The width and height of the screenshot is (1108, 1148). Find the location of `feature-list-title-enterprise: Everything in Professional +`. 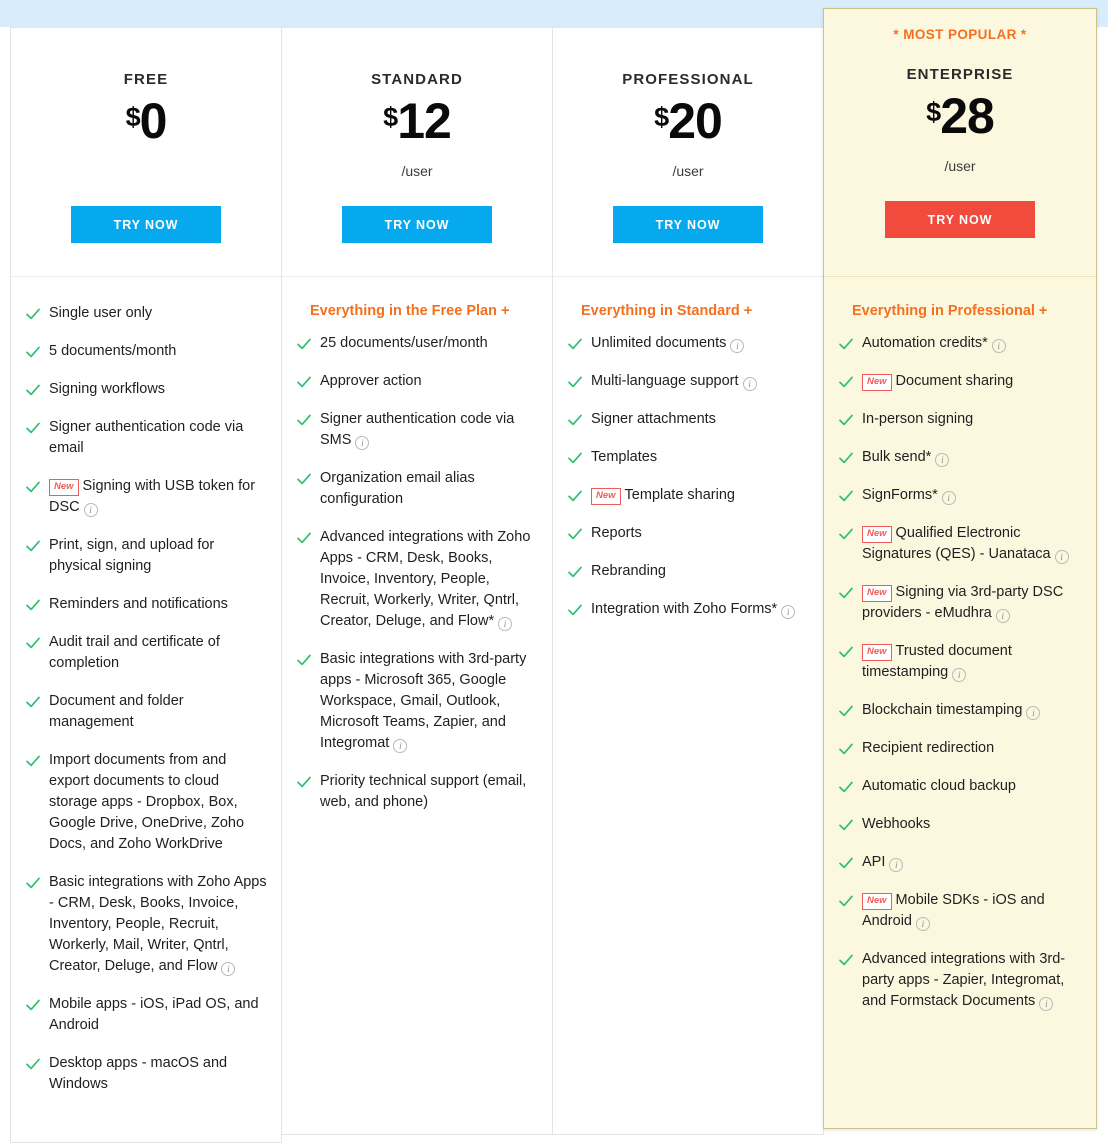

feature-list-title-enterprise: Everything in Professional + is located at coordinates (950, 311).